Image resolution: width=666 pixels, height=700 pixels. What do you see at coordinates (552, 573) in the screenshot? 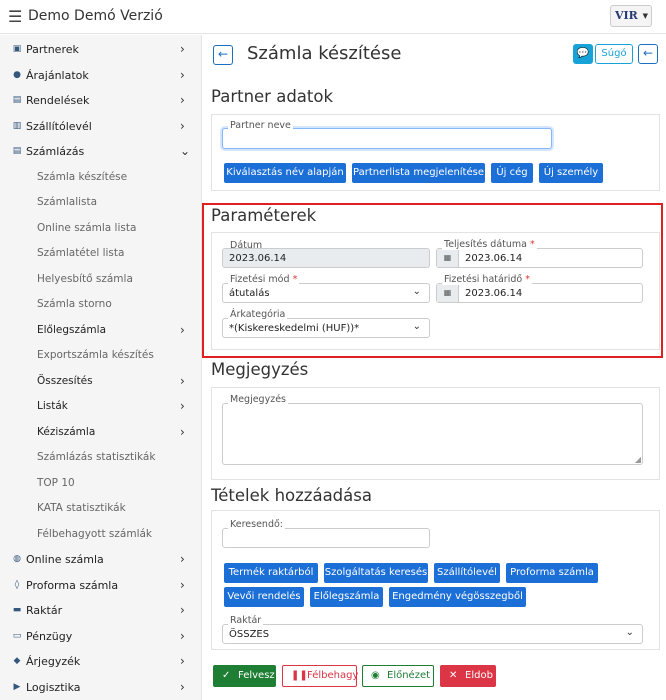
I see `item-source-button: Proforma számla` at bounding box center [552, 573].